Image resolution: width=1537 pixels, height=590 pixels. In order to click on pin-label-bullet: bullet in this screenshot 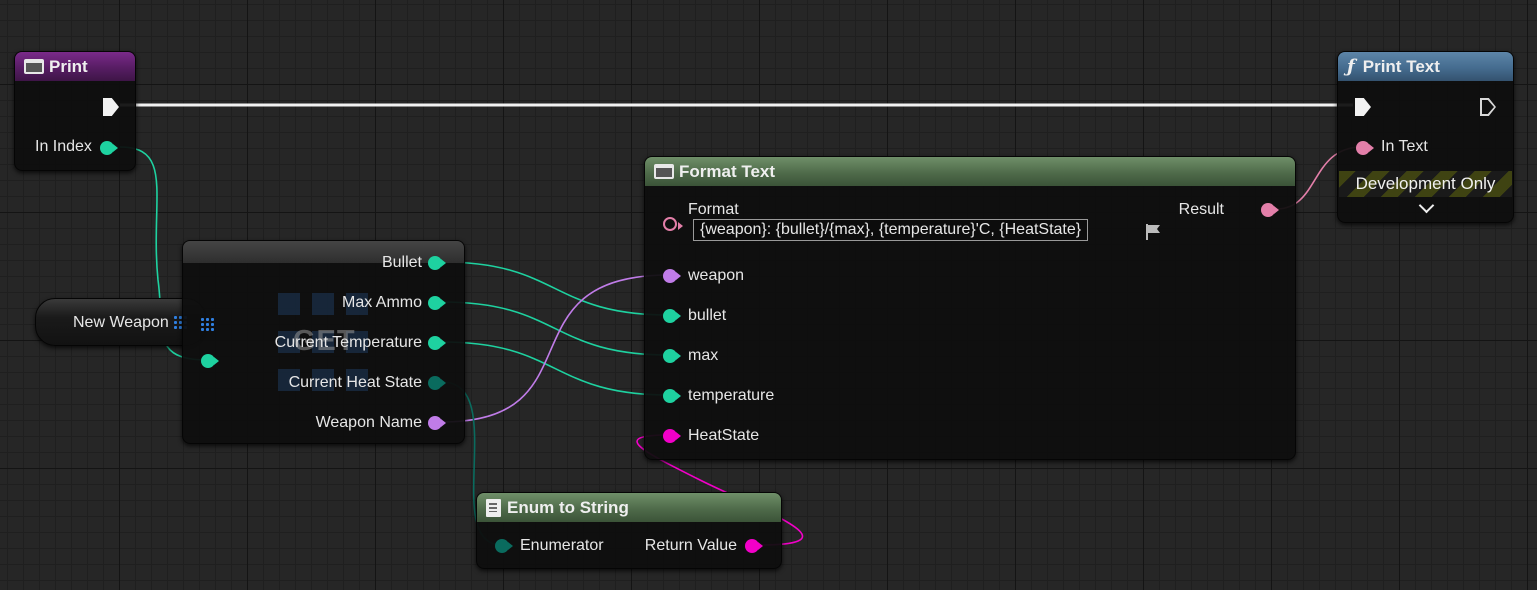, I will do `click(707, 315)`.